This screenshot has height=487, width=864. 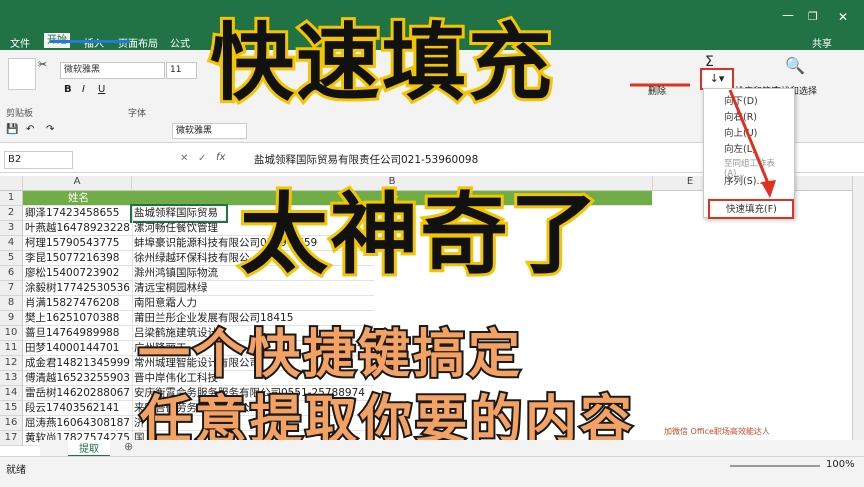 What do you see at coordinates (11, 258) in the screenshot?
I see `row-header: 5` at bounding box center [11, 258].